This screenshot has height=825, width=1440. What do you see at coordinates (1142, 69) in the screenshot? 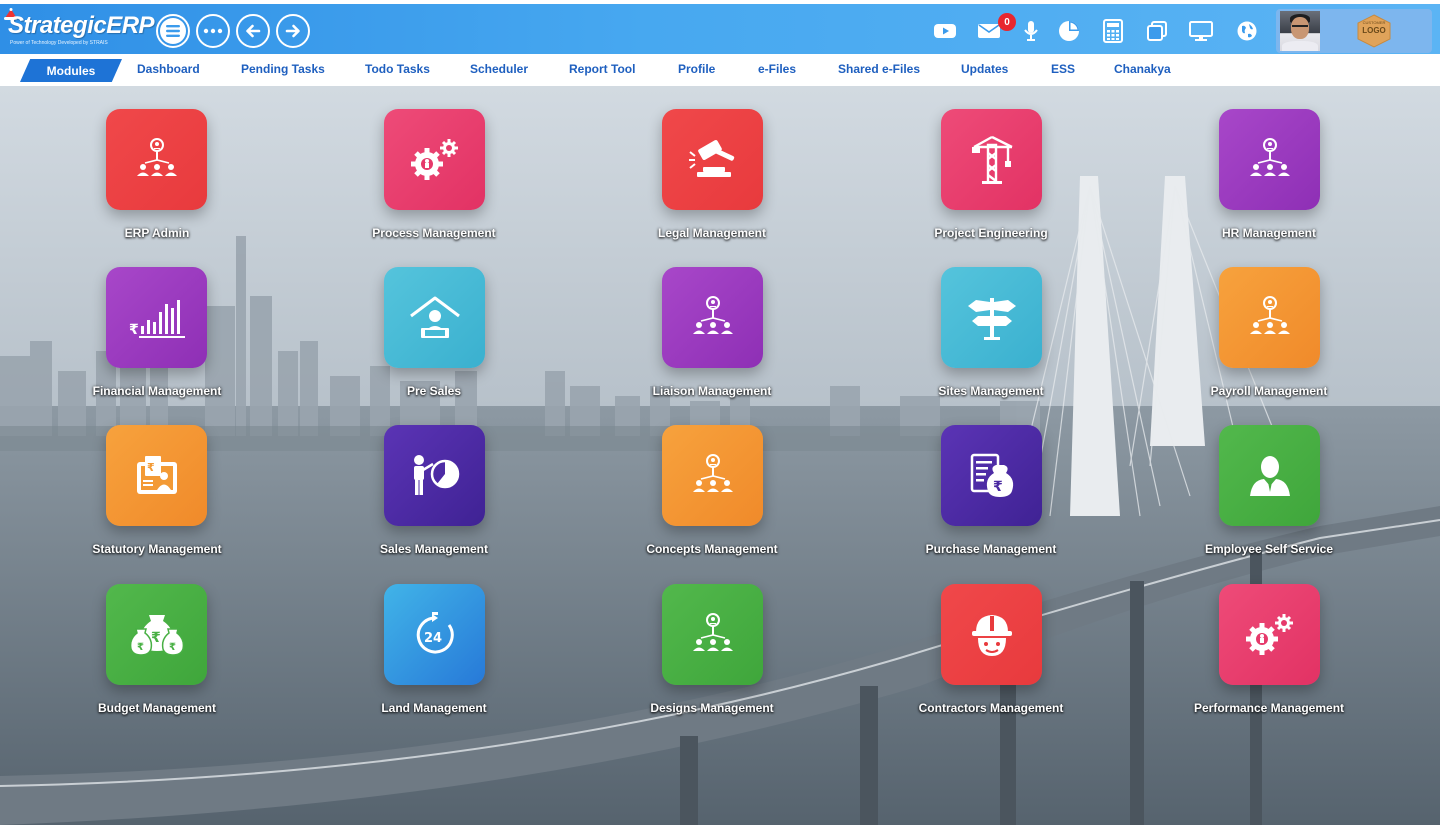
I see `tab-chanakya: Chanakya` at bounding box center [1142, 69].